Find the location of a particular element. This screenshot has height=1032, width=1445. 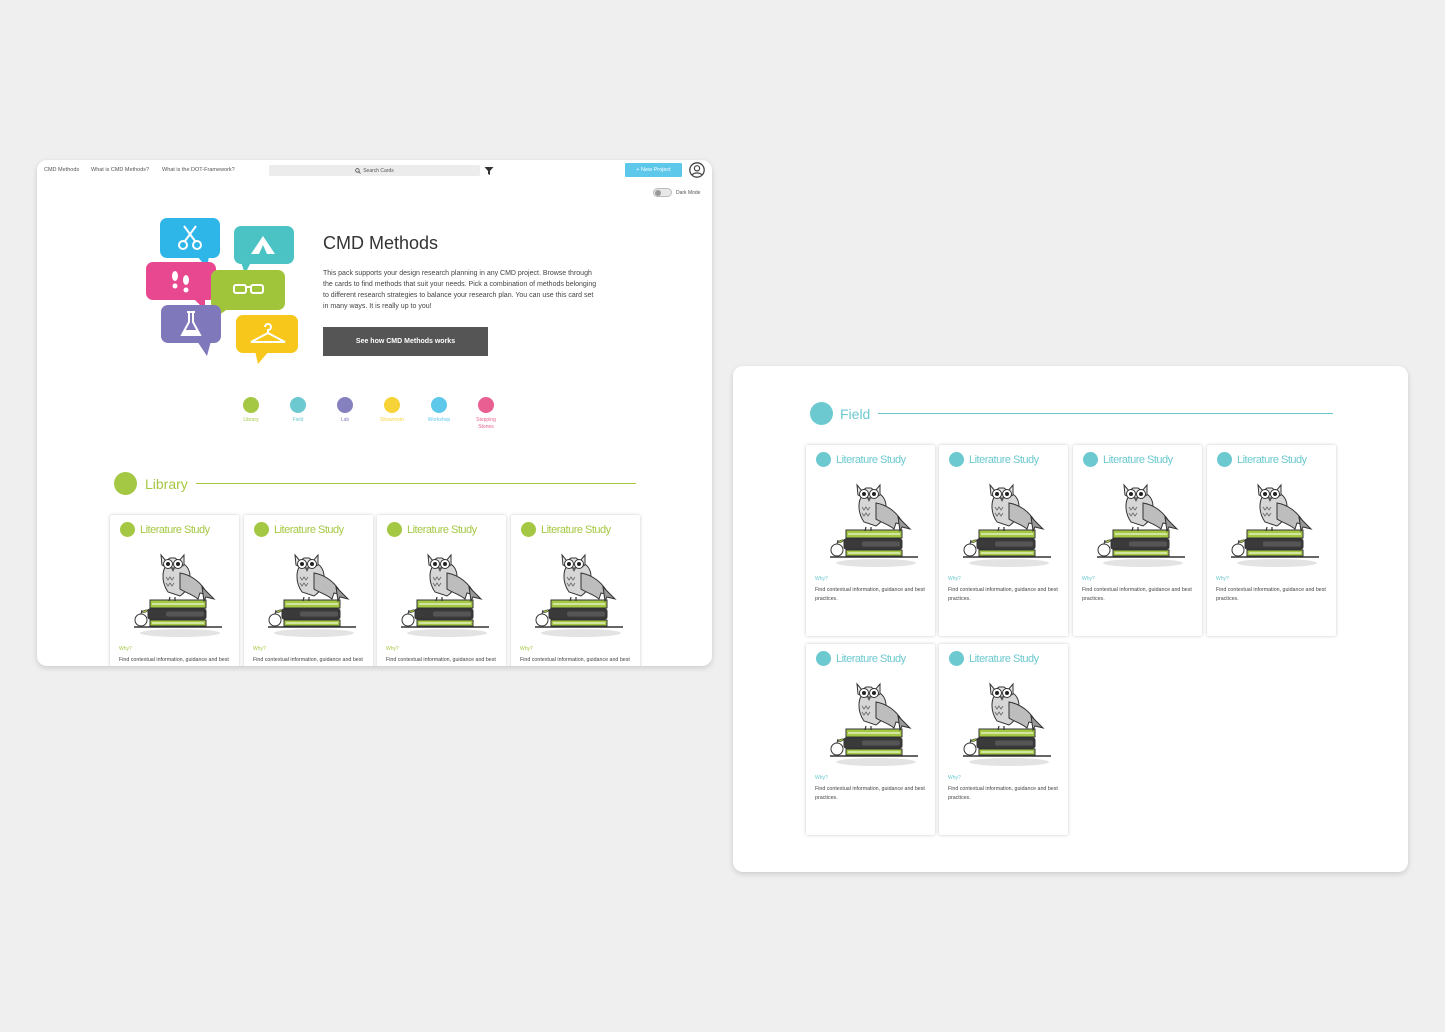

category-library: Library is located at coordinates (251, 410).